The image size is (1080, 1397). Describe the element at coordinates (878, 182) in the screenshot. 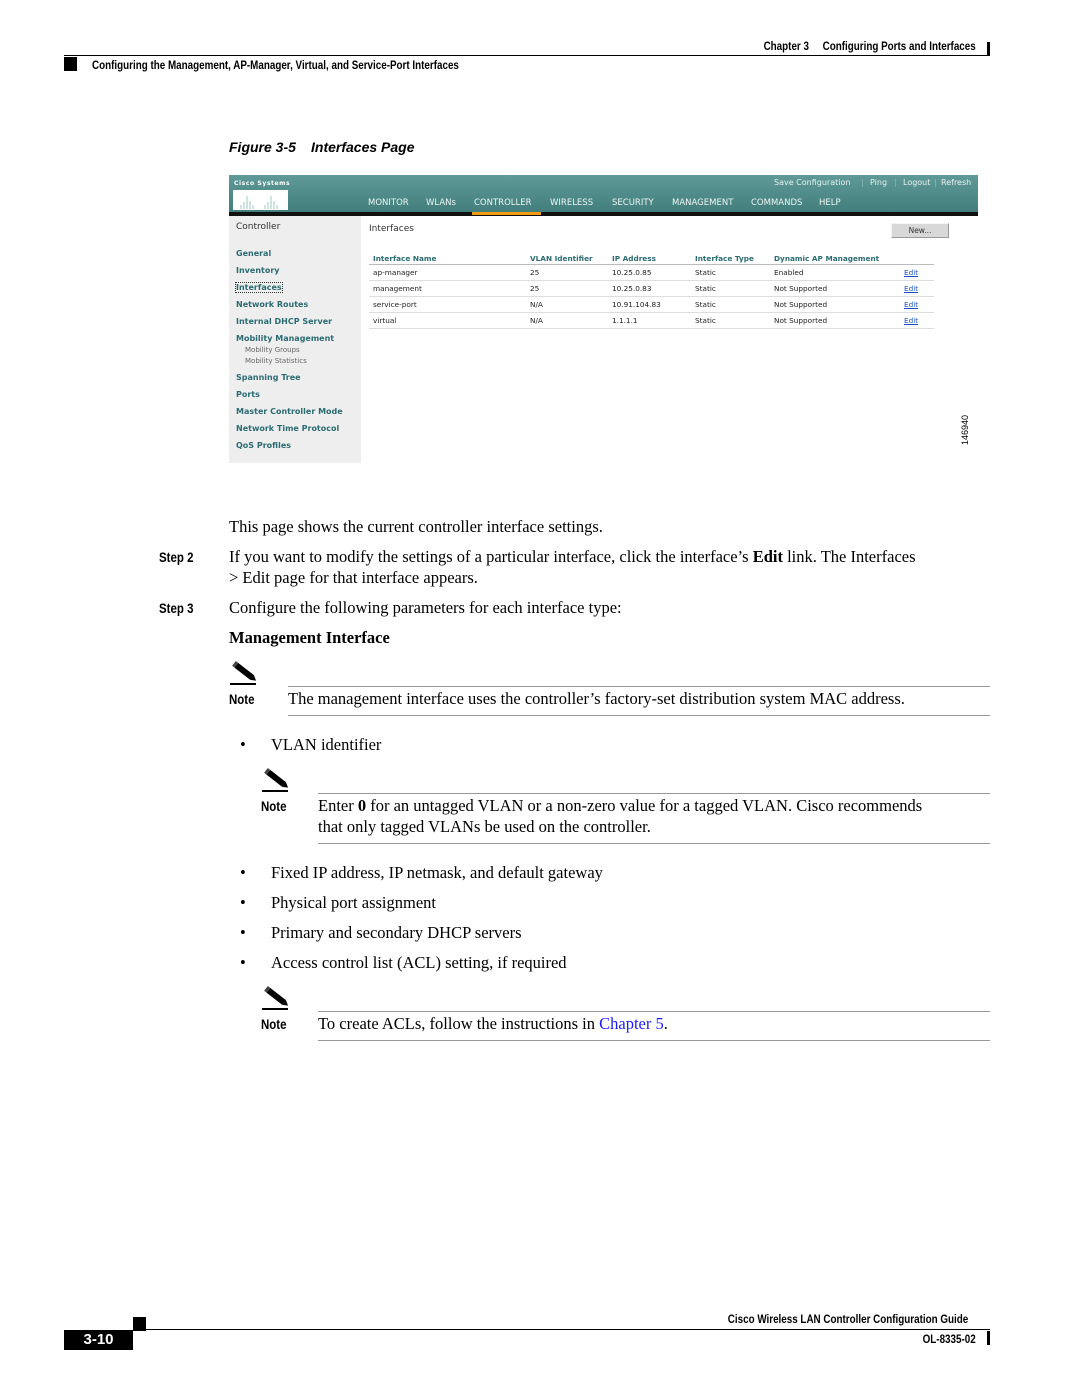

I see `ping-link: Ping` at that location.